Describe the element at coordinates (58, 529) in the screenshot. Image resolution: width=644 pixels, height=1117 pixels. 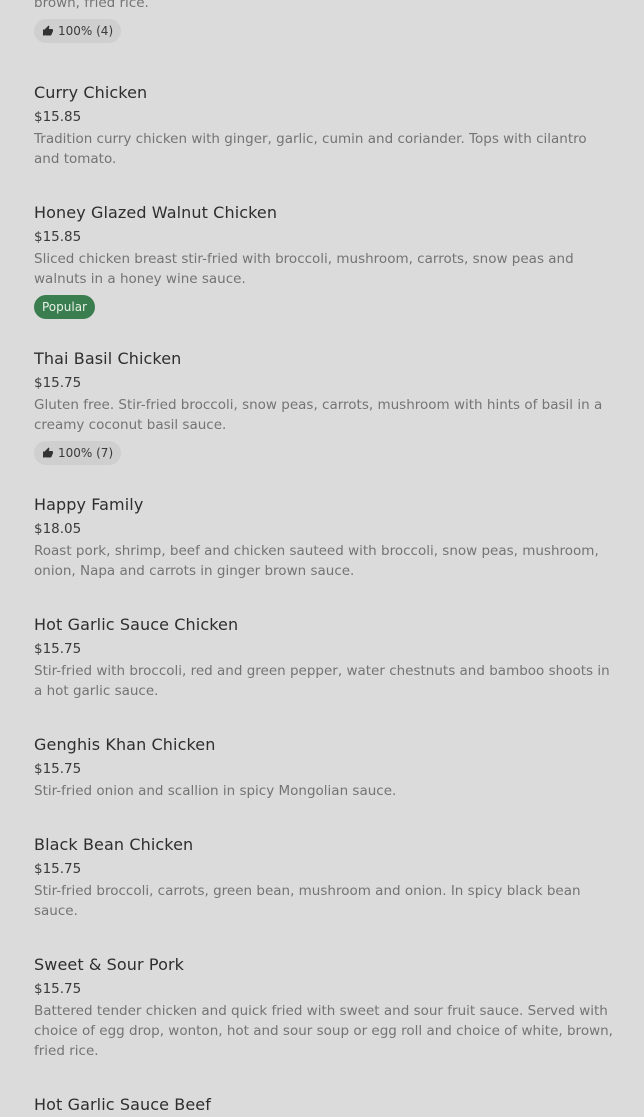
I see `item-price: $18.05` at that location.